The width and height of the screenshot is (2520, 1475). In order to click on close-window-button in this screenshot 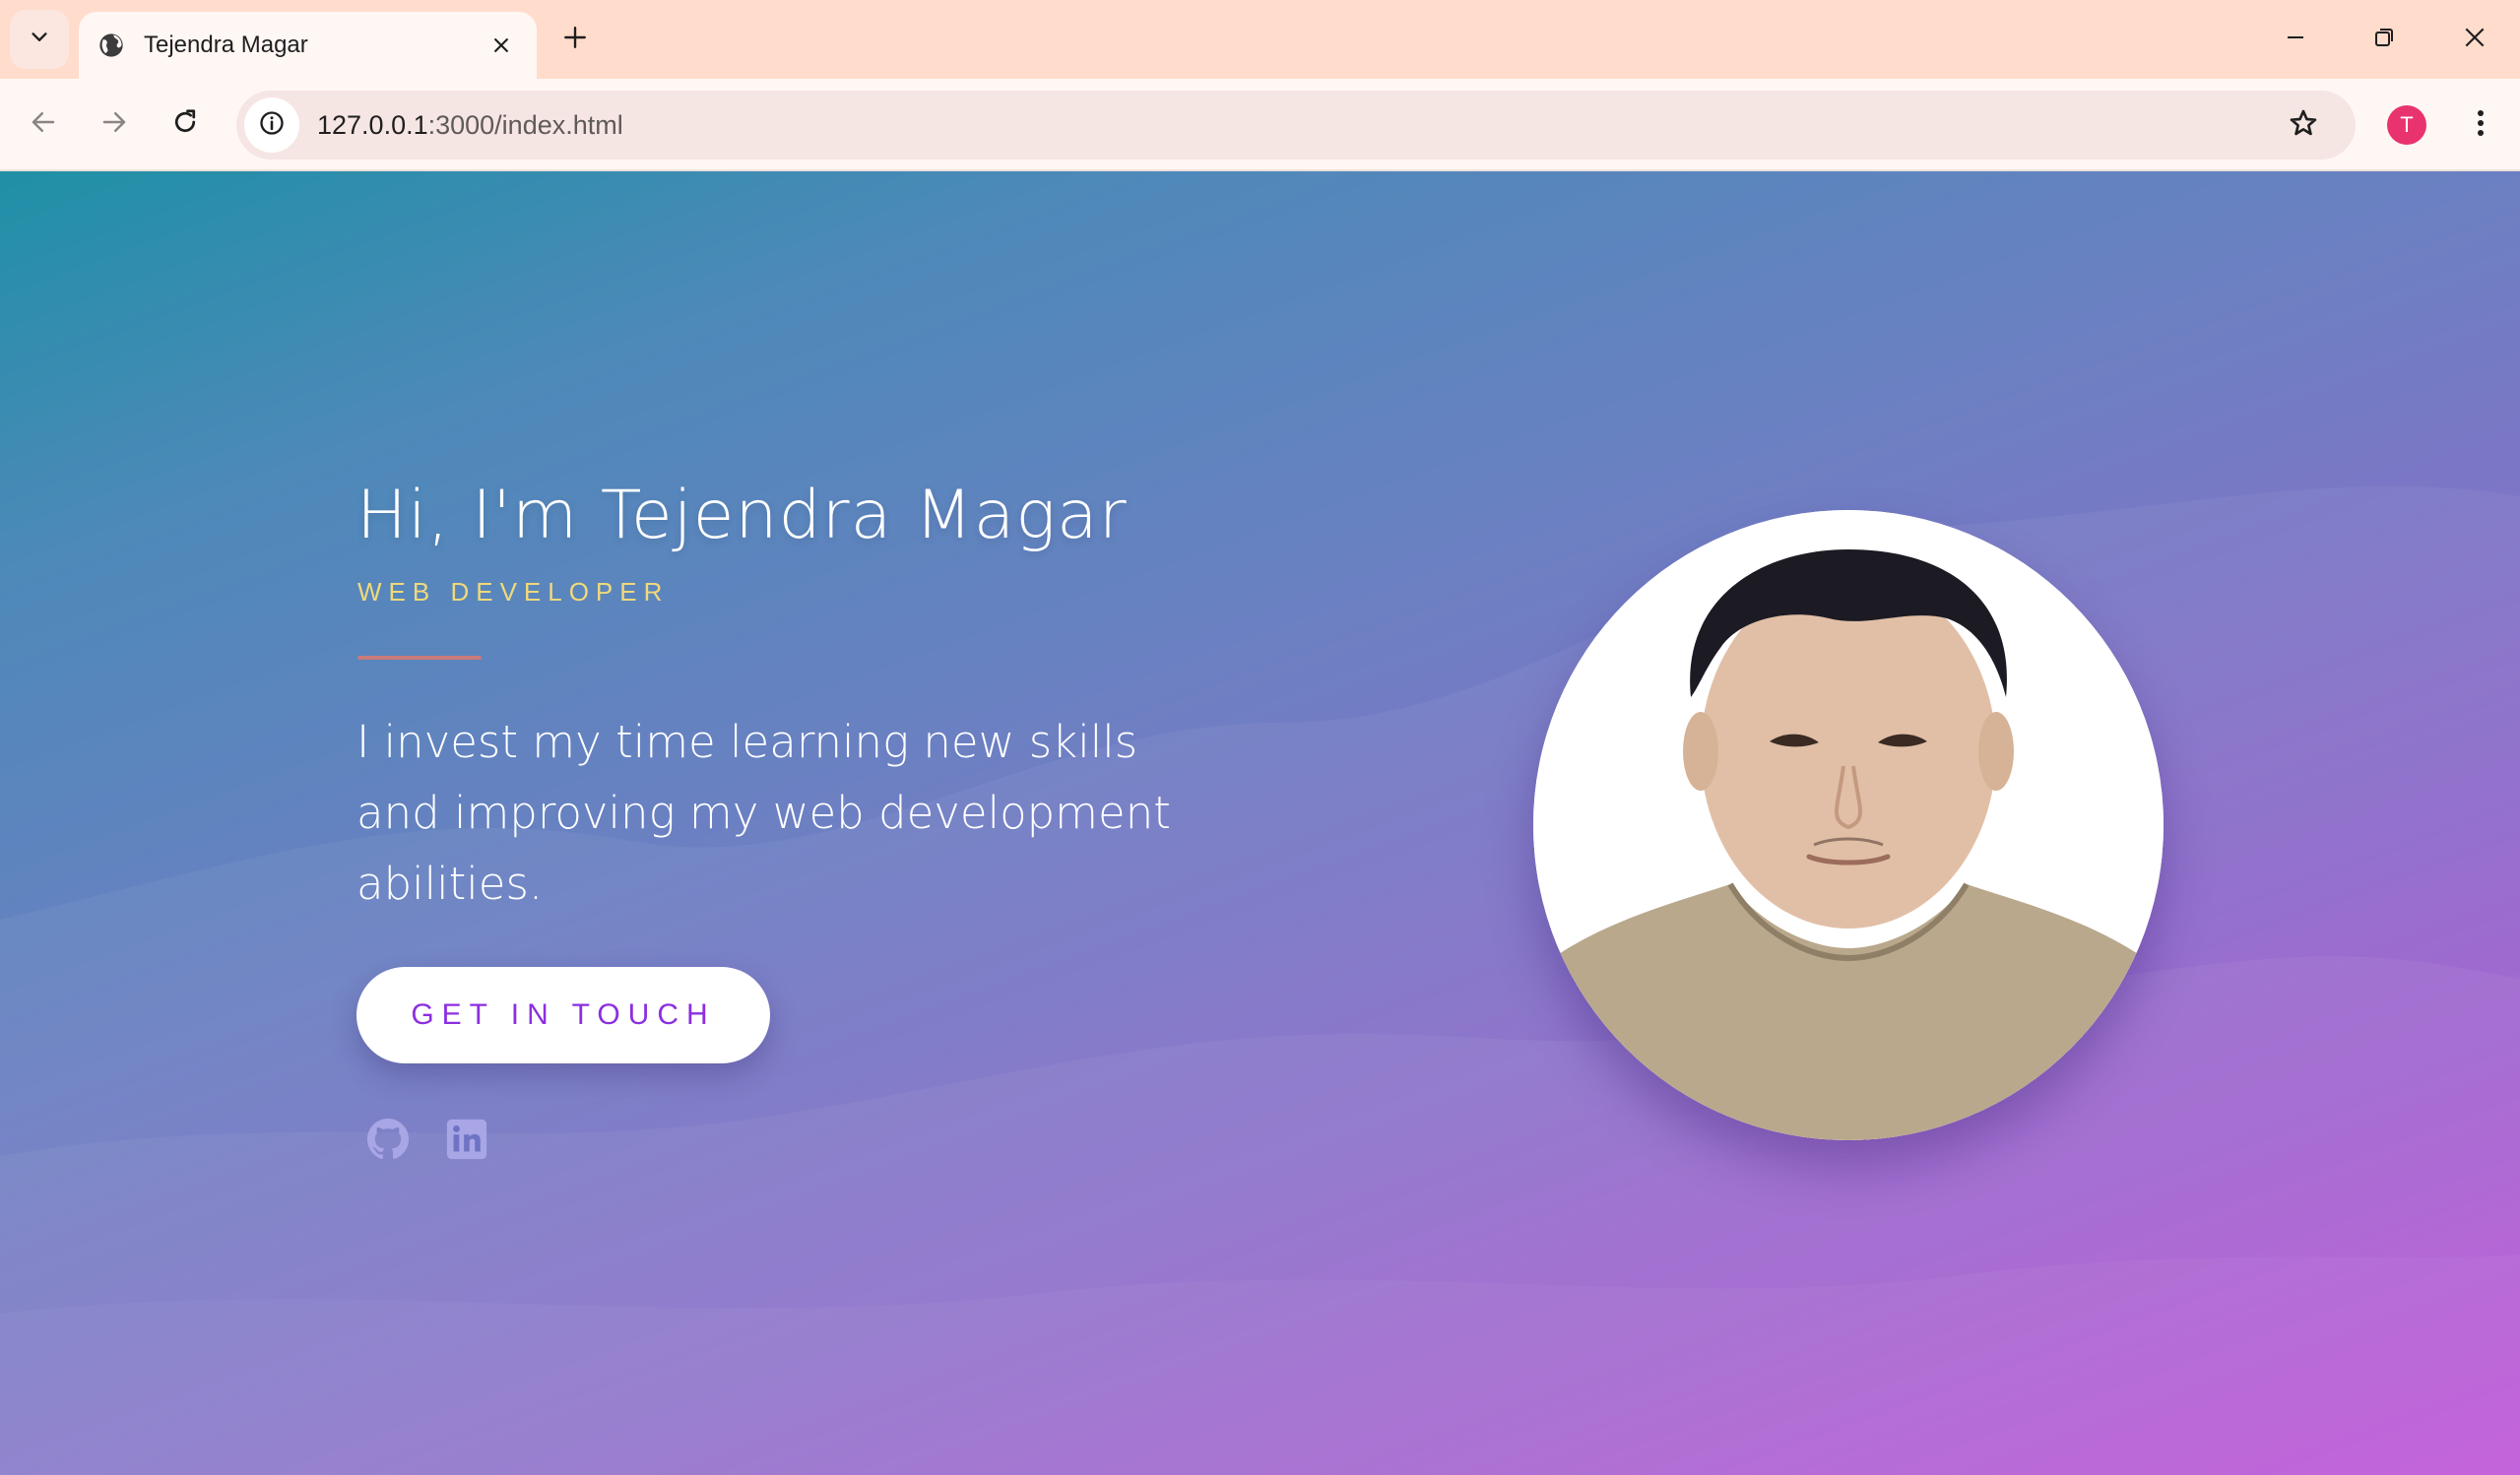, I will do `click(2474, 39)`.